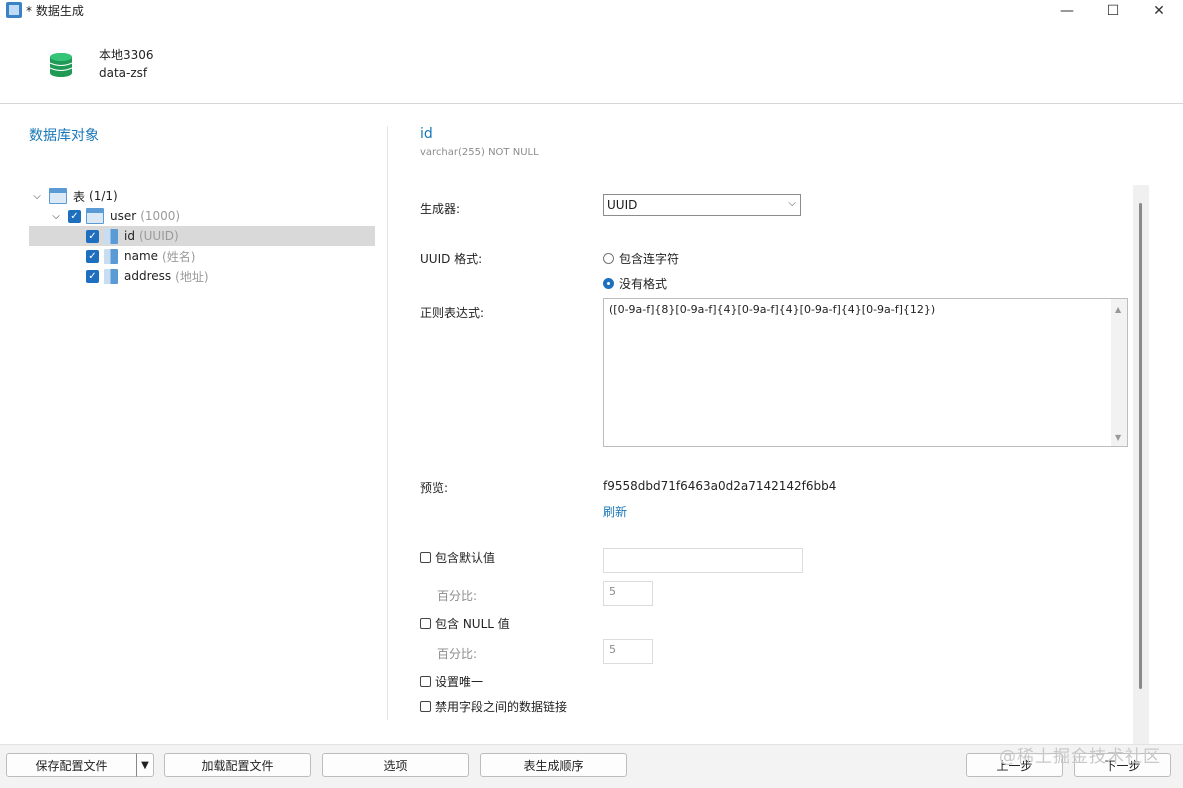 The image size is (1183, 788). Describe the element at coordinates (615, 511) in the screenshot. I see `refresh-link: 刷新` at that location.